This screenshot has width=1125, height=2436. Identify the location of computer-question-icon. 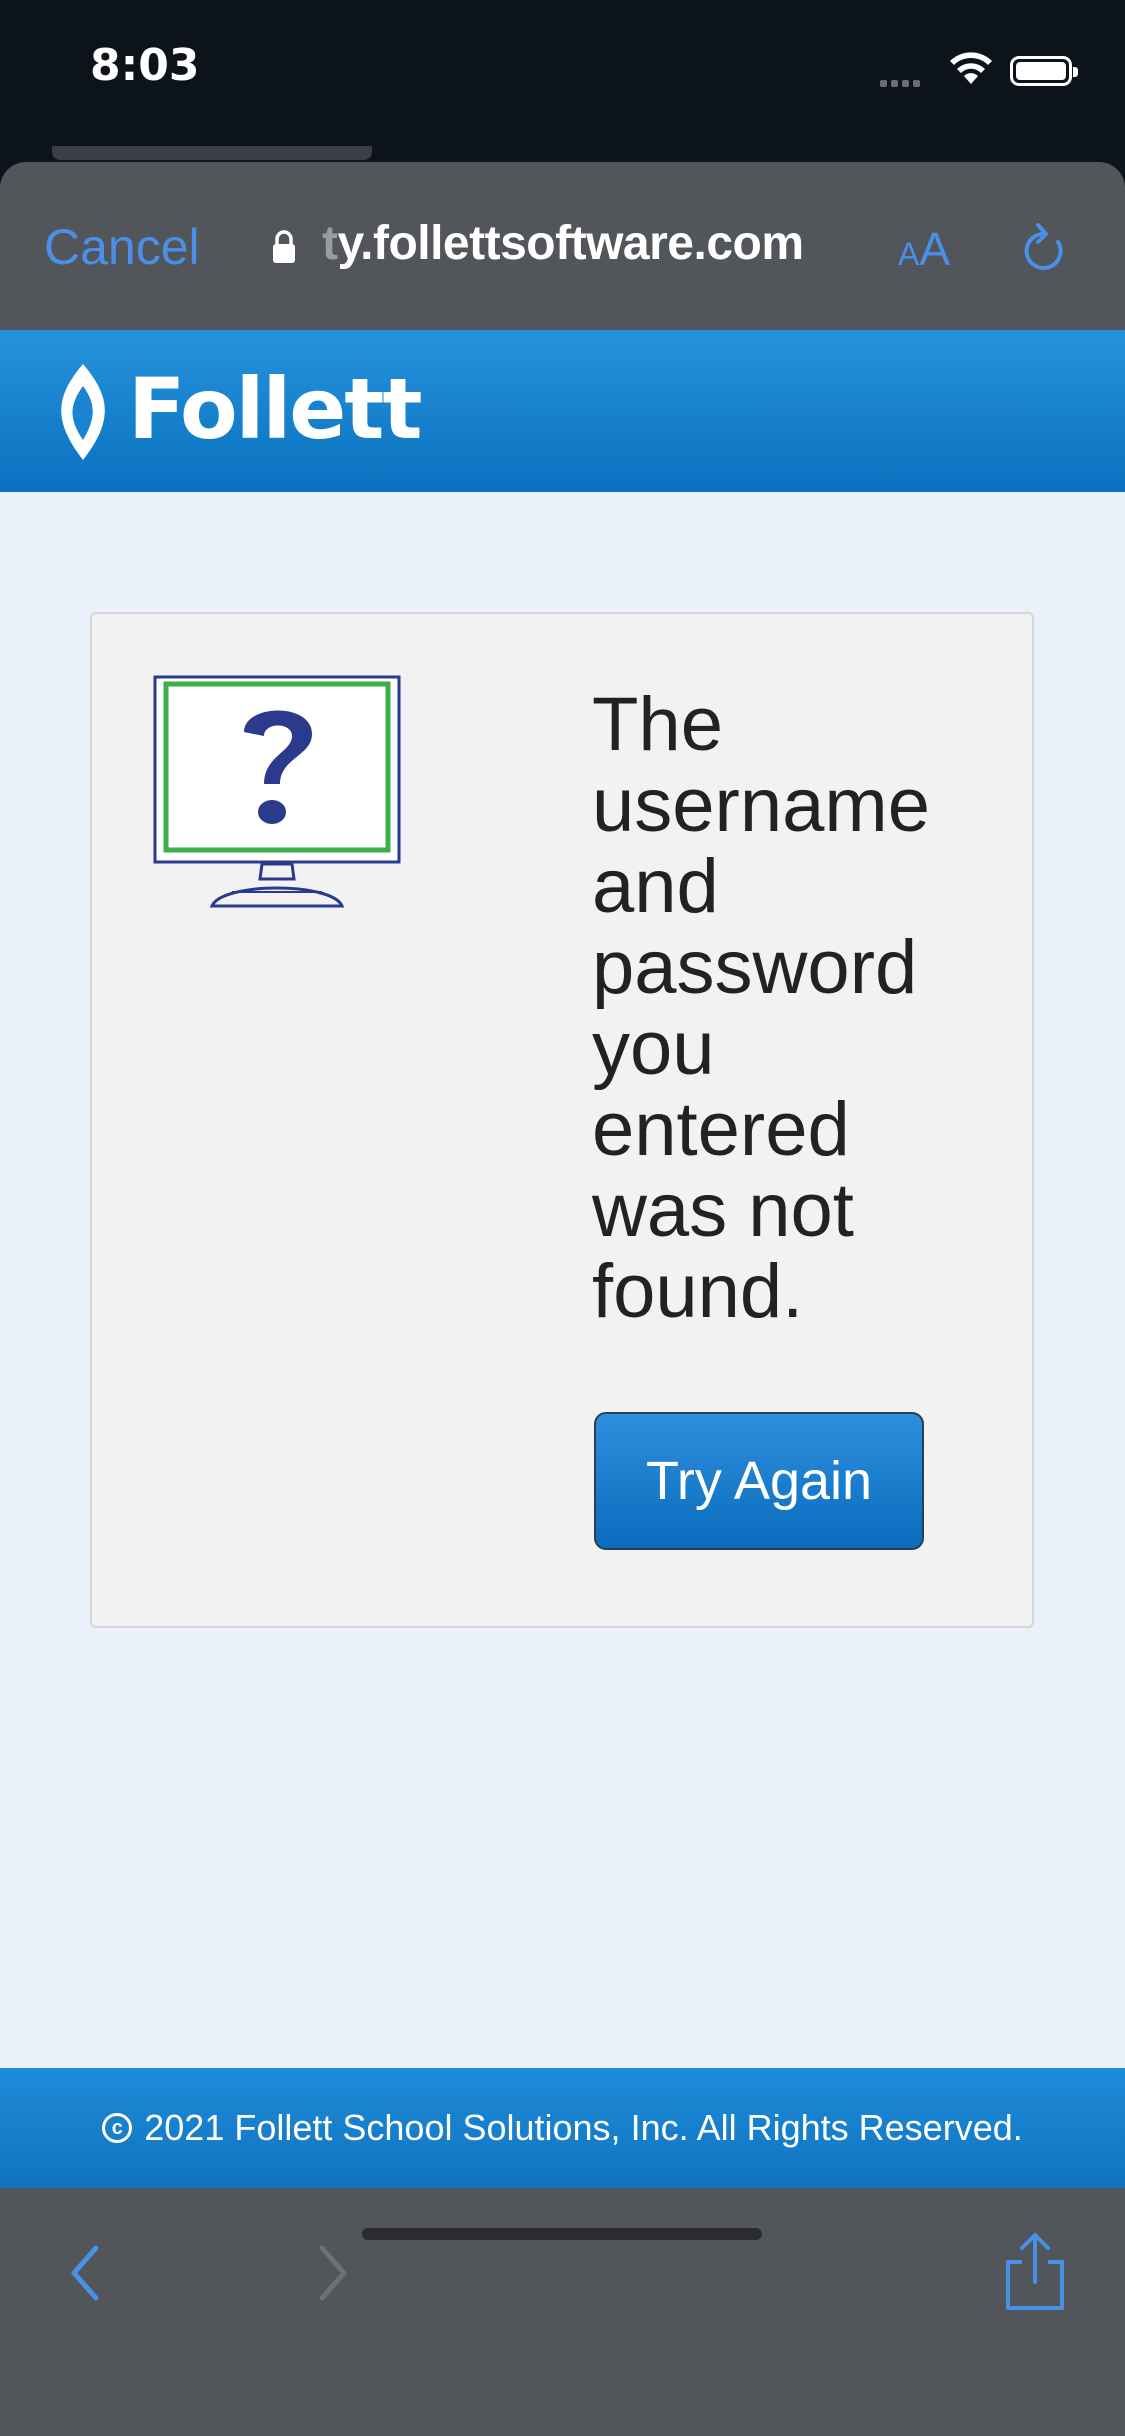
(277, 791).